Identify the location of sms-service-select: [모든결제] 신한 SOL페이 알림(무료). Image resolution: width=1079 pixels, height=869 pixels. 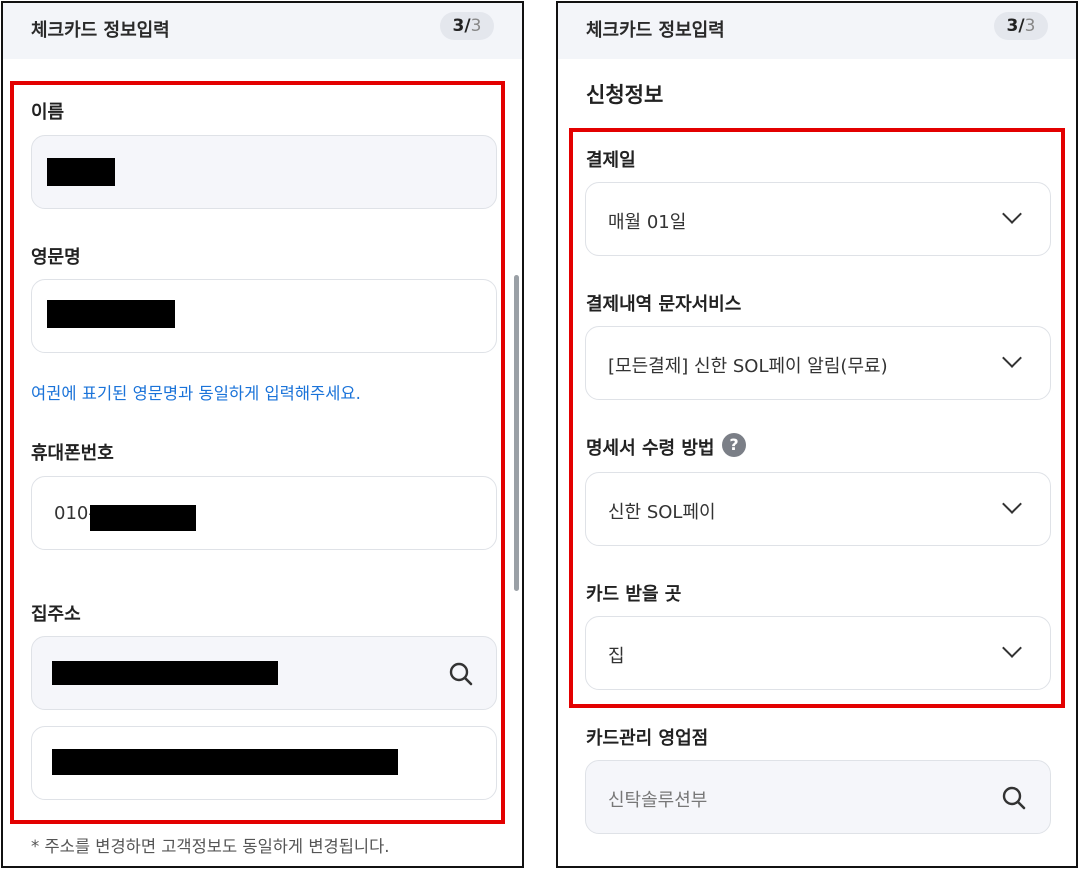
(818, 363).